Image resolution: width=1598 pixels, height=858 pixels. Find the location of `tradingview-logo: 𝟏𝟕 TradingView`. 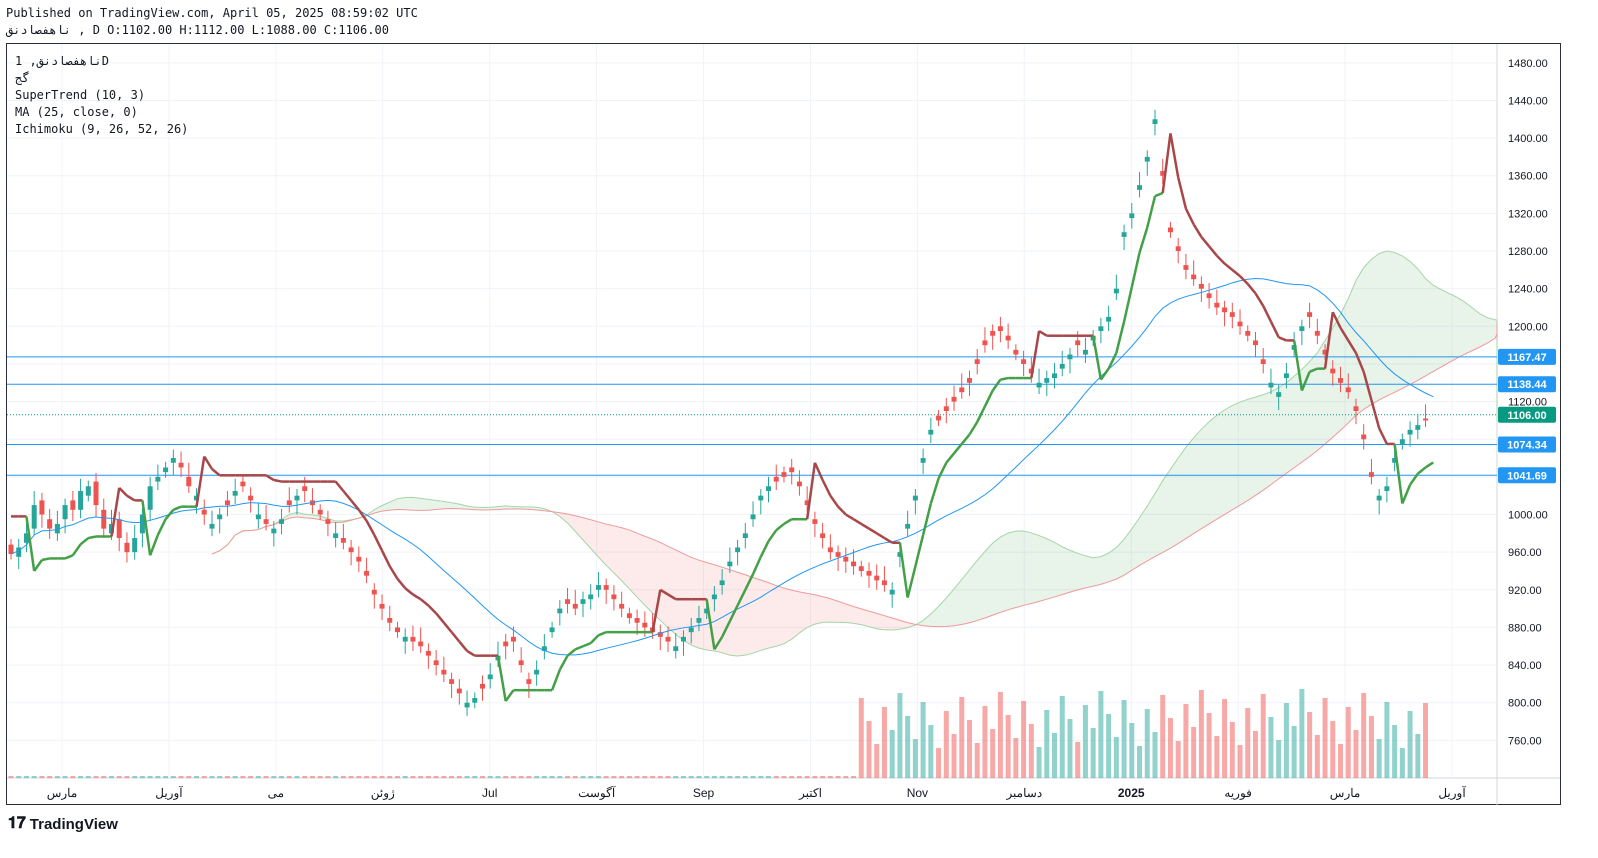

tradingview-logo: 𝟏𝟕 TradingView is located at coordinates (63, 824).